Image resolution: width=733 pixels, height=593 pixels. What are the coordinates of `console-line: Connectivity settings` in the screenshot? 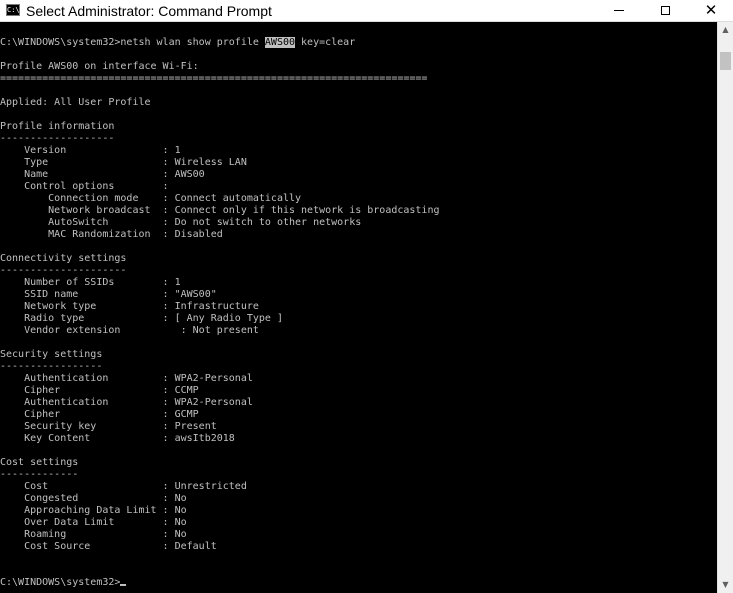 It's located at (63, 258).